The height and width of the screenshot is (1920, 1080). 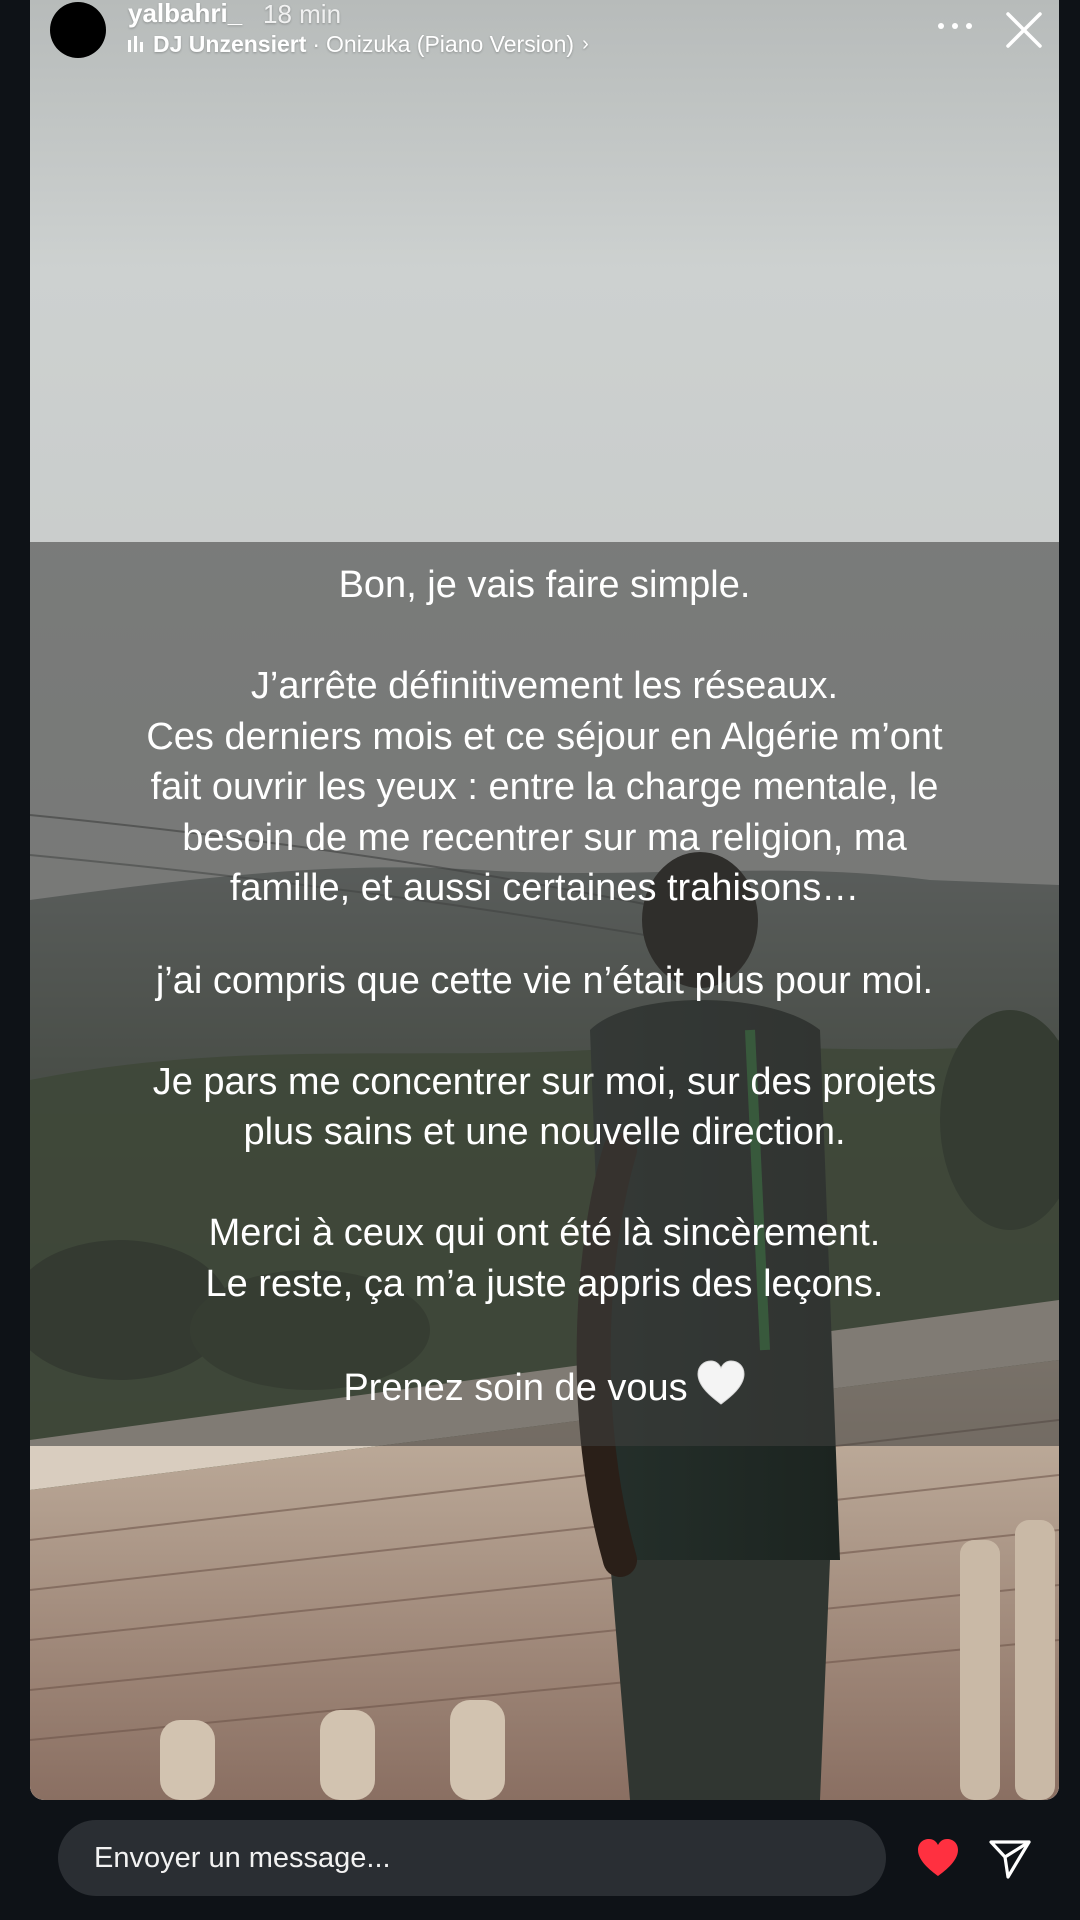 What do you see at coordinates (544, 585) in the screenshot?
I see `story-line: Bon, je vais faire simple.` at bounding box center [544, 585].